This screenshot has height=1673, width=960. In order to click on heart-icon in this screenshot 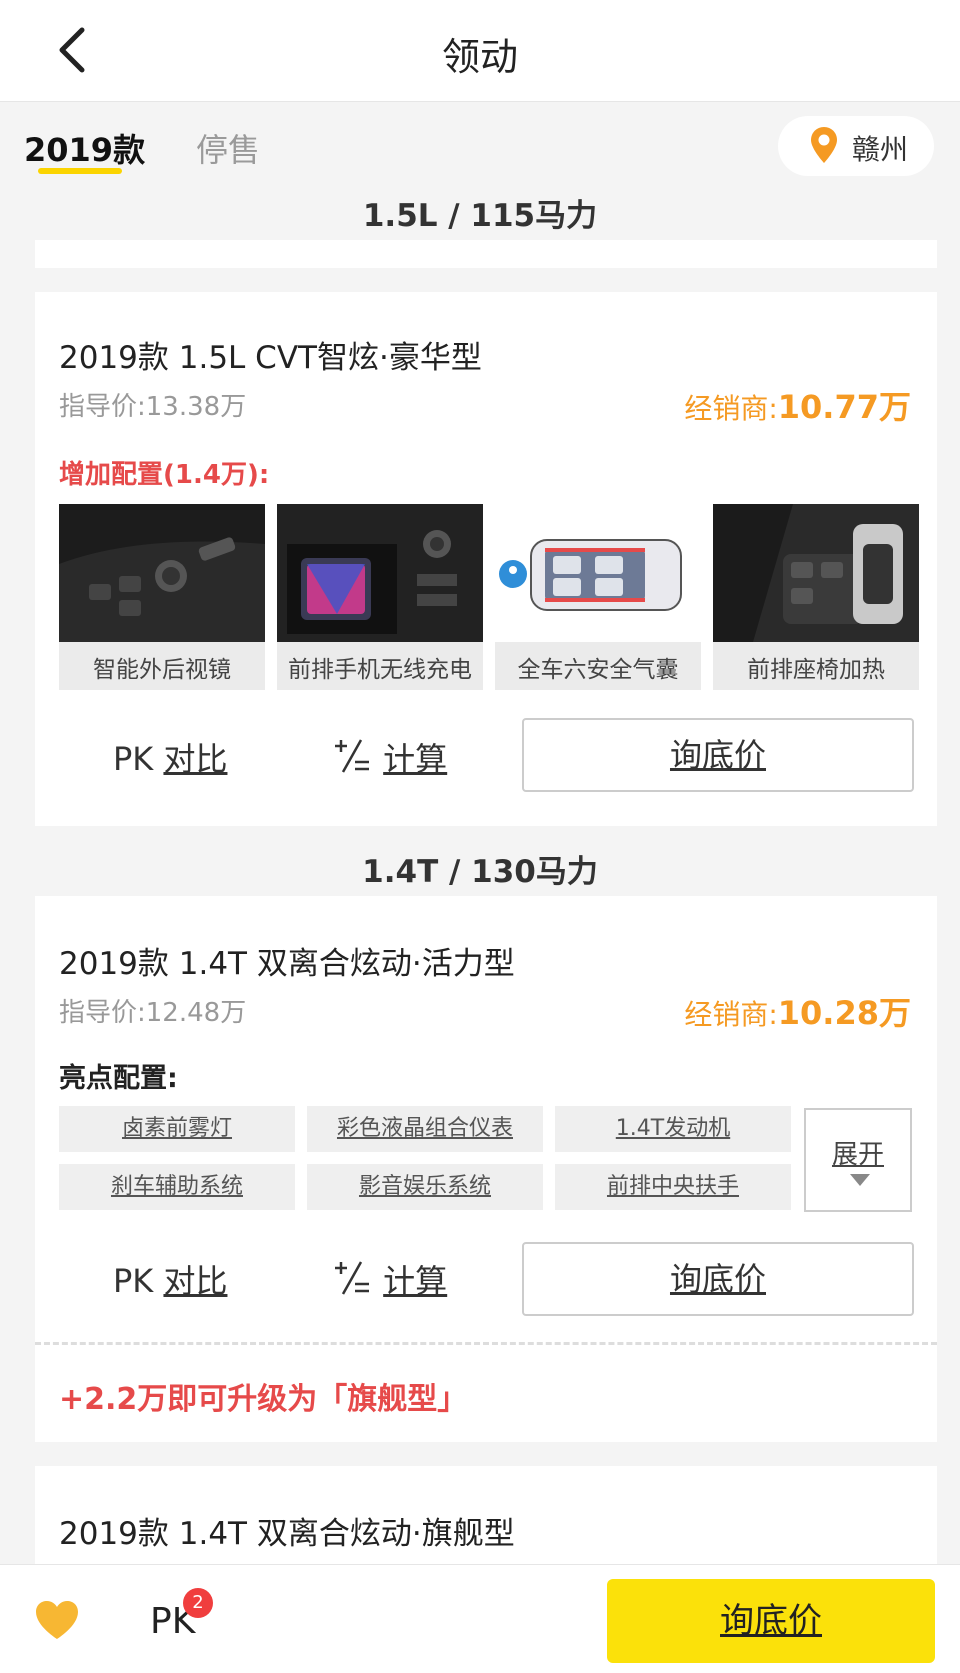, I will do `click(57, 1620)`.